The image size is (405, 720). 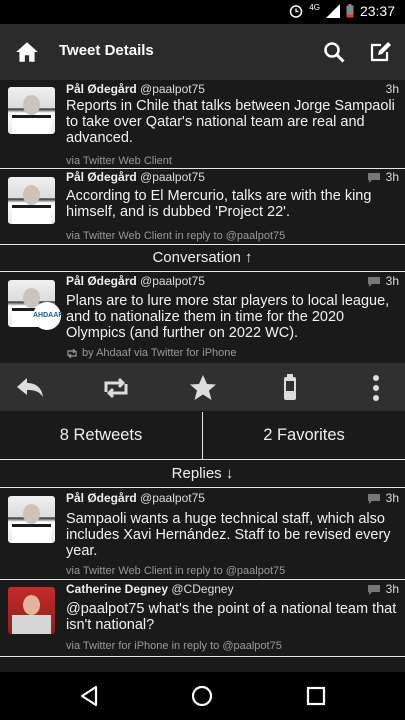 I want to click on clock: 23:37, so click(x=377, y=11).